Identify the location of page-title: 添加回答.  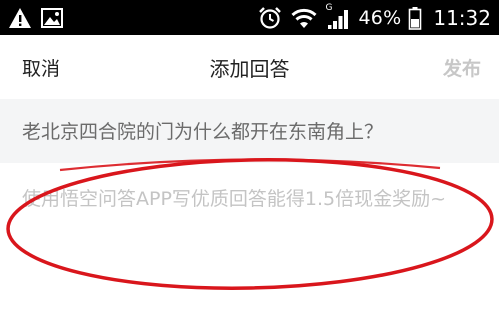
(249, 69).